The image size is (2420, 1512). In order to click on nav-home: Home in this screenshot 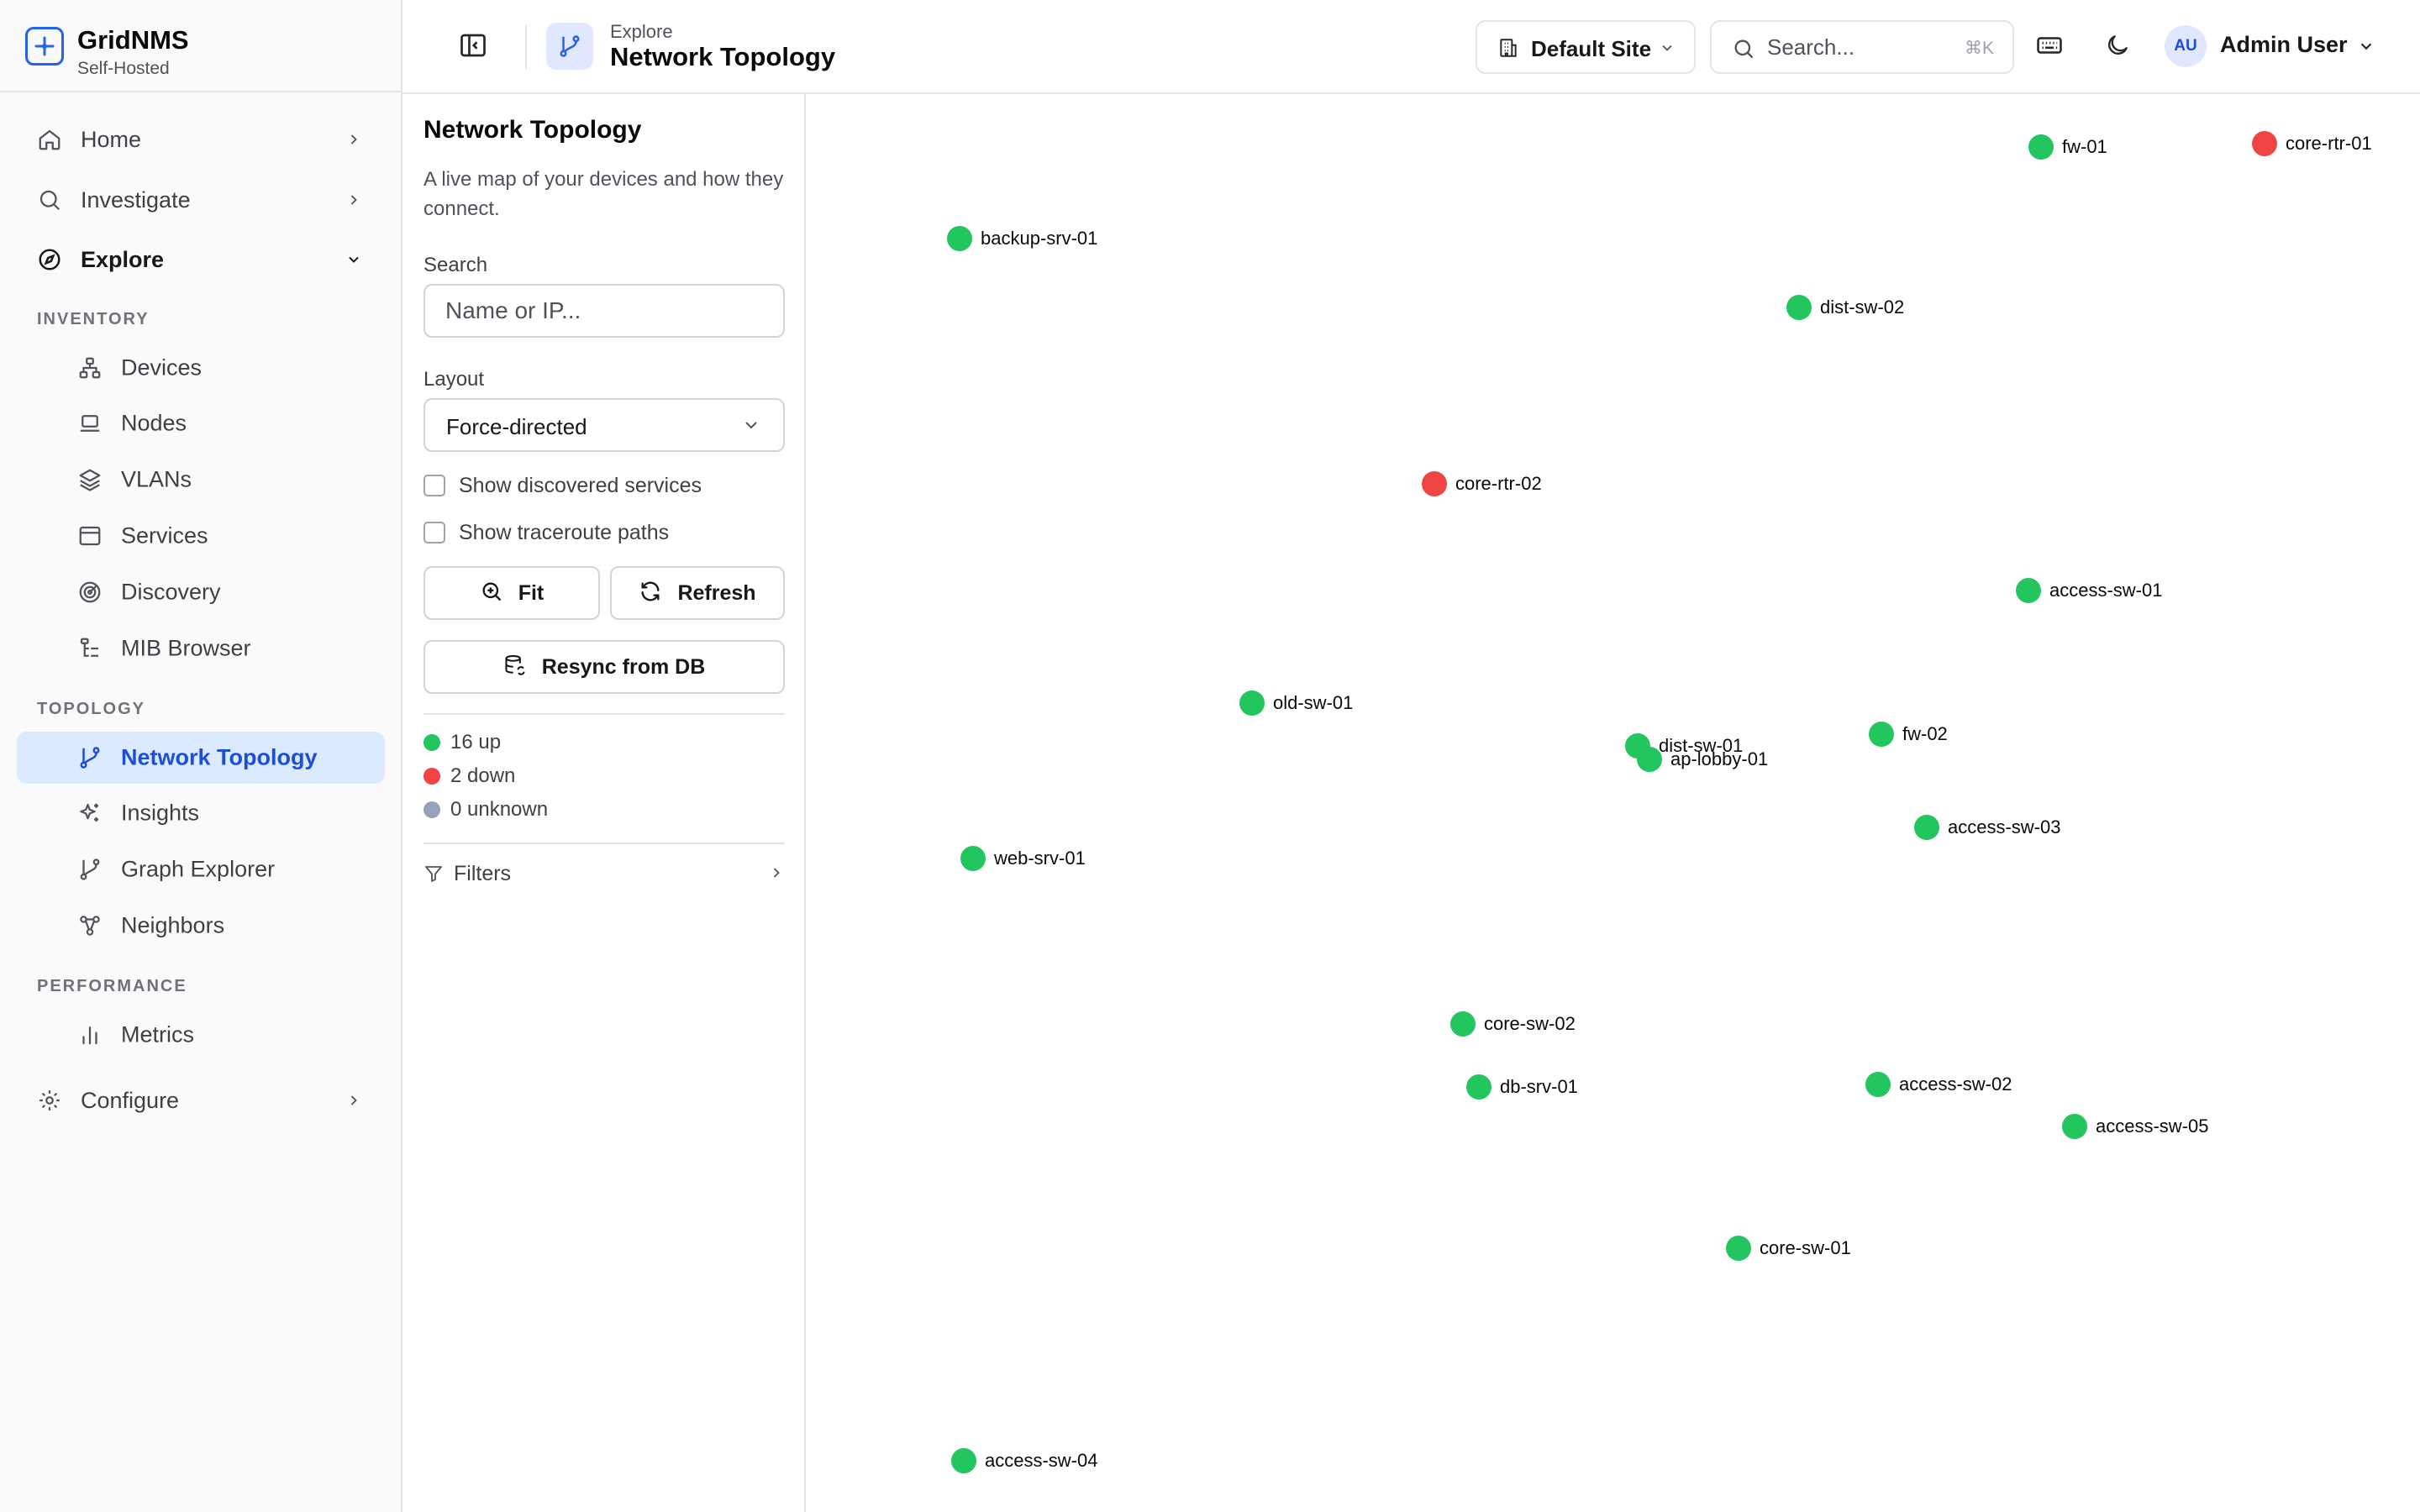, I will do `click(201, 139)`.